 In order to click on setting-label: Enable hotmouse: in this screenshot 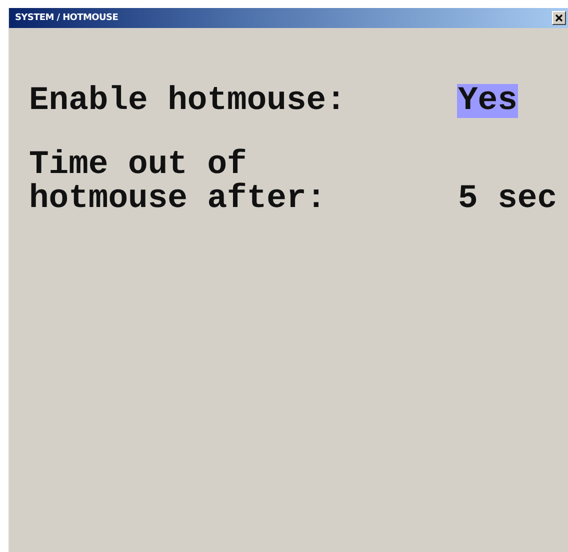, I will do `click(188, 101)`.